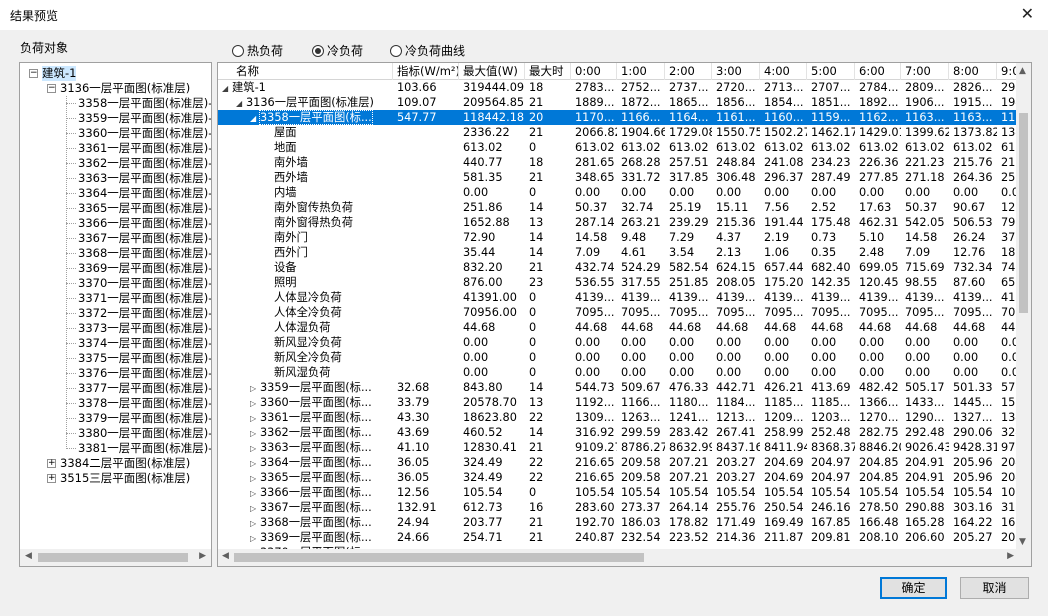 This screenshot has height=616, width=1048. Describe the element at coordinates (144, 343) in the screenshot. I see `tree-node-floor: 3374一层平面图(标准层)-18` at that location.